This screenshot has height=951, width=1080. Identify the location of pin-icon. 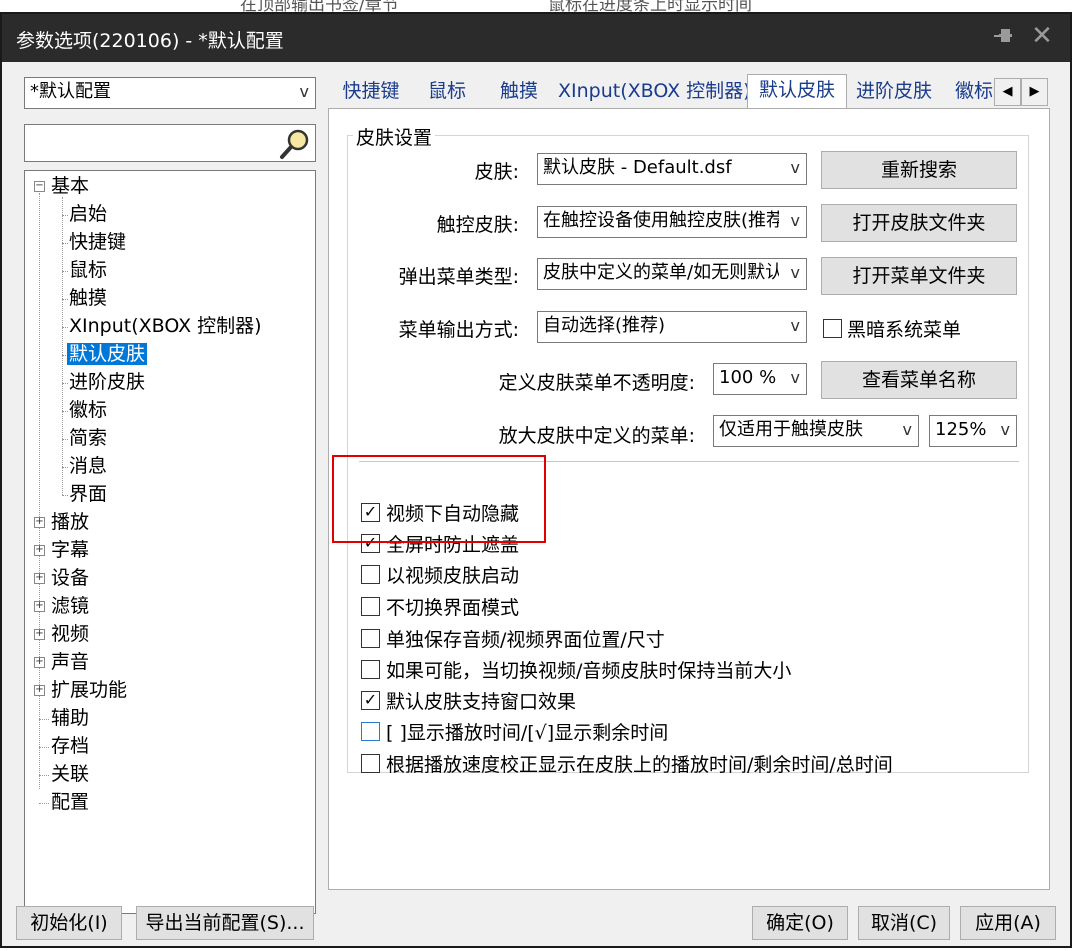
(1005, 37).